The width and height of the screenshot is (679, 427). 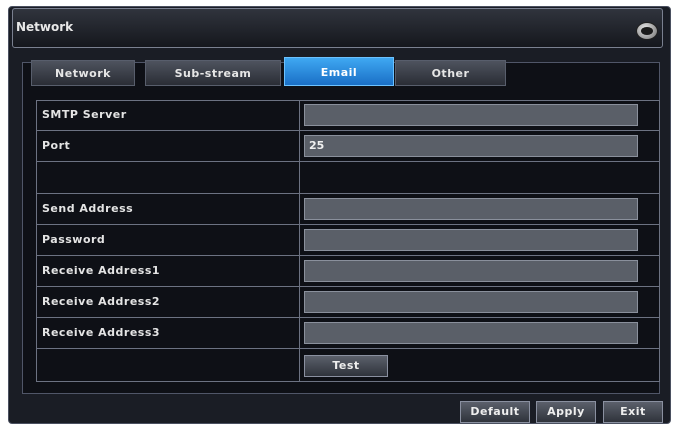 I want to click on row-spacer, so click(x=348, y=178).